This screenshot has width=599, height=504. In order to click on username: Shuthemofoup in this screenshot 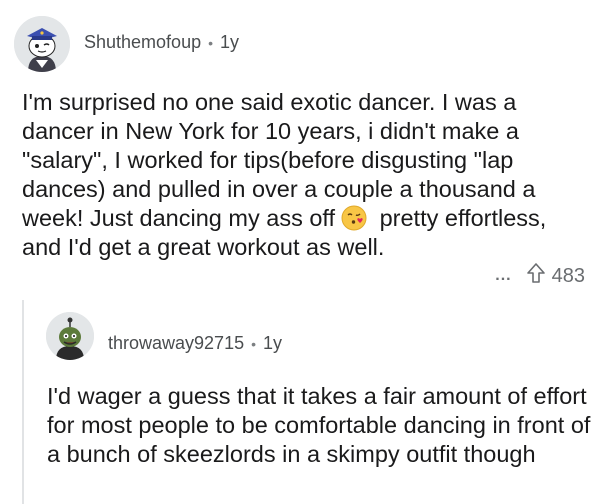, I will do `click(142, 42)`.